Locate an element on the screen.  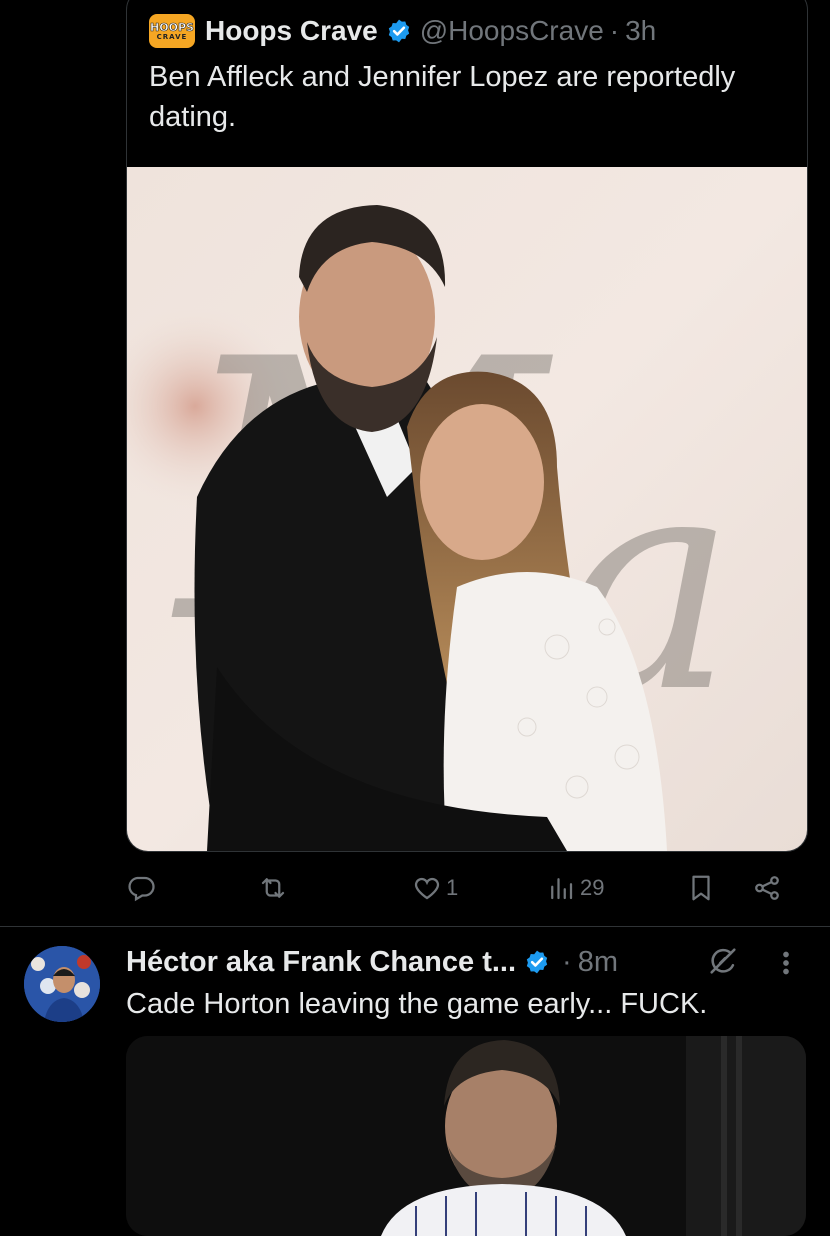
grok-icon is located at coordinates (723, 961).